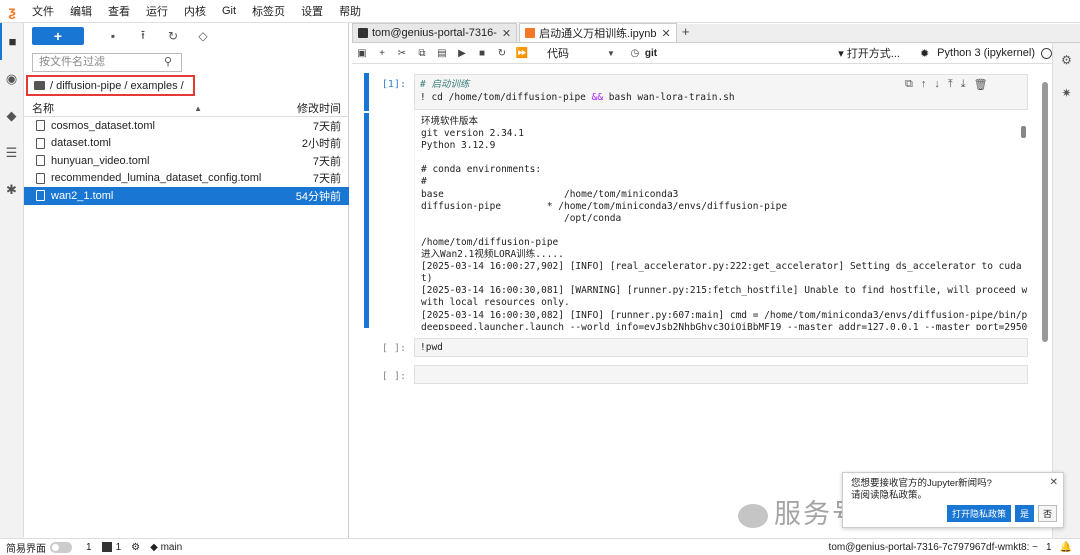 Image resolution: width=1080 pixels, height=555 pixels. Describe the element at coordinates (978, 513) in the screenshot. I see `open-privacy-button: 打开隐私政策` at that location.